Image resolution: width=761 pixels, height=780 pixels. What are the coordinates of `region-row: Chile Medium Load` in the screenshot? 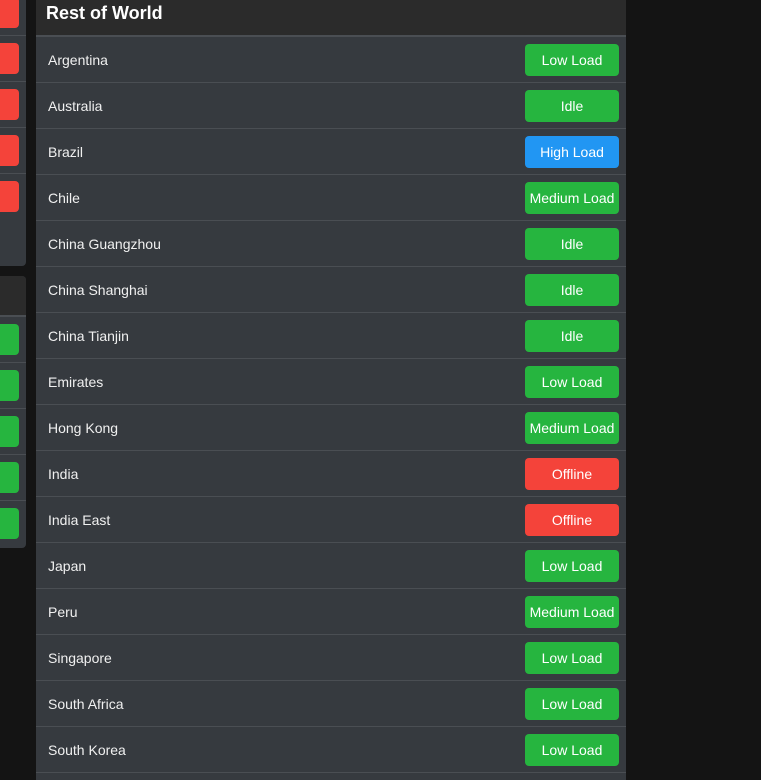 It's located at (331, 198).